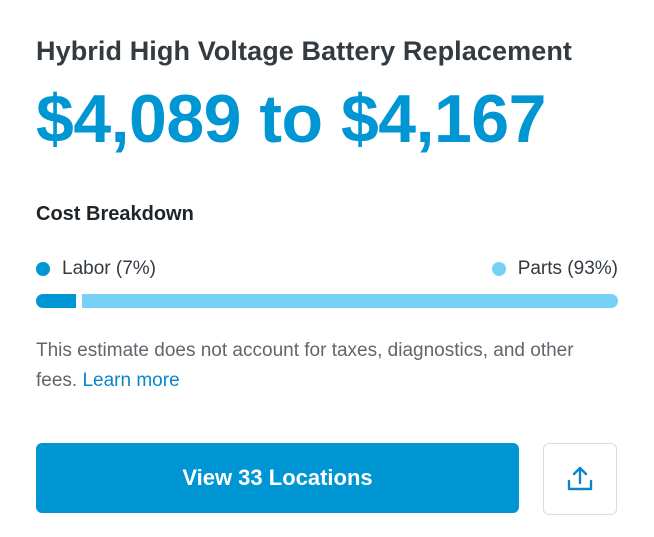  Describe the element at coordinates (277, 478) in the screenshot. I see `view-locations-button: View 33 Locations` at that location.